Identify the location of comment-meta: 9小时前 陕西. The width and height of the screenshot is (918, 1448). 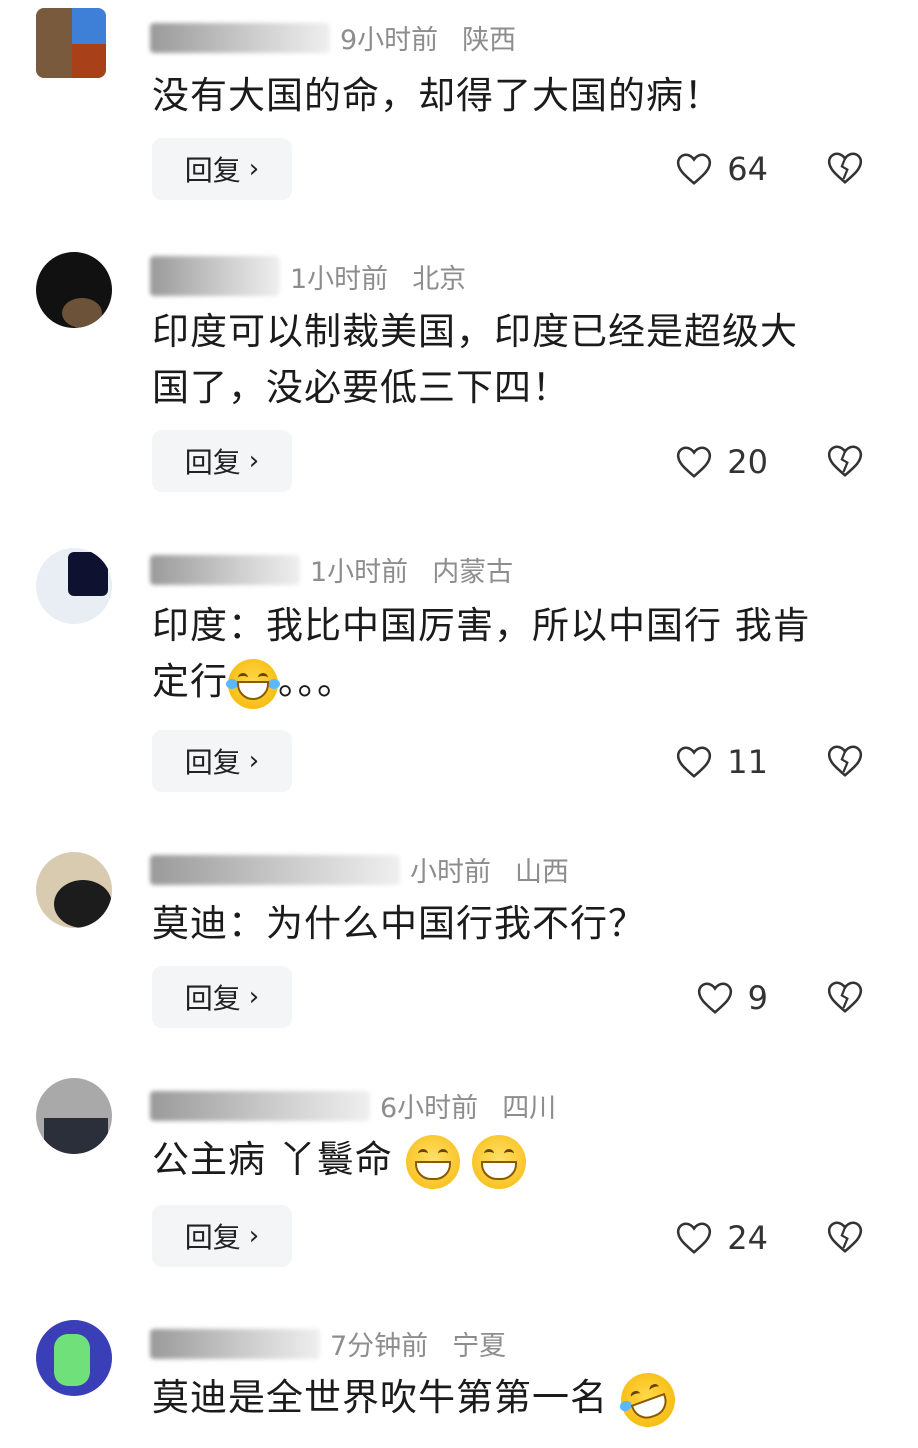
(333, 37).